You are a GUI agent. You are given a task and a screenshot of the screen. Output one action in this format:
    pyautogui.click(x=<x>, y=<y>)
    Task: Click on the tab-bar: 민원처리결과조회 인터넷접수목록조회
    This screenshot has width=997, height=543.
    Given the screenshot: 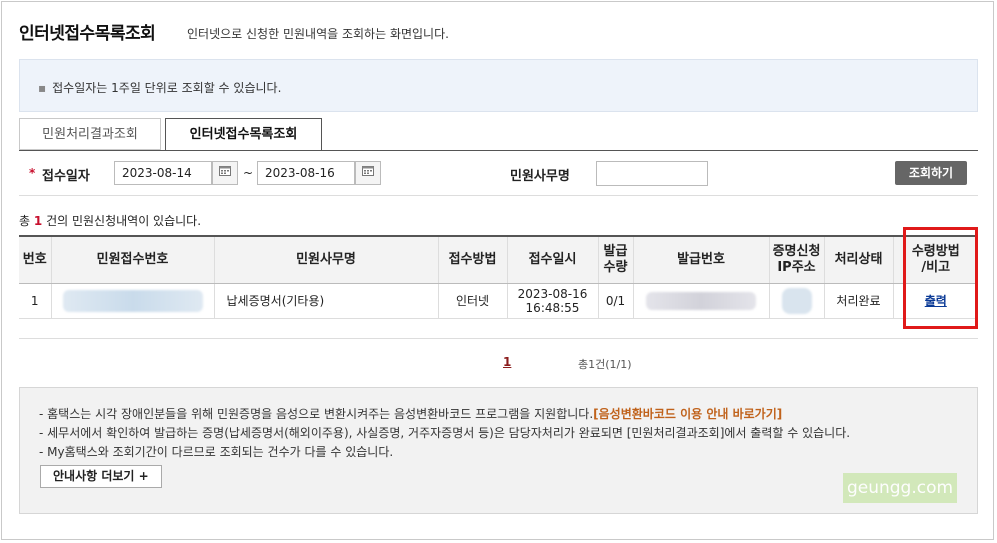 What is the action you would take?
    pyautogui.click(x=498, y=134)
    